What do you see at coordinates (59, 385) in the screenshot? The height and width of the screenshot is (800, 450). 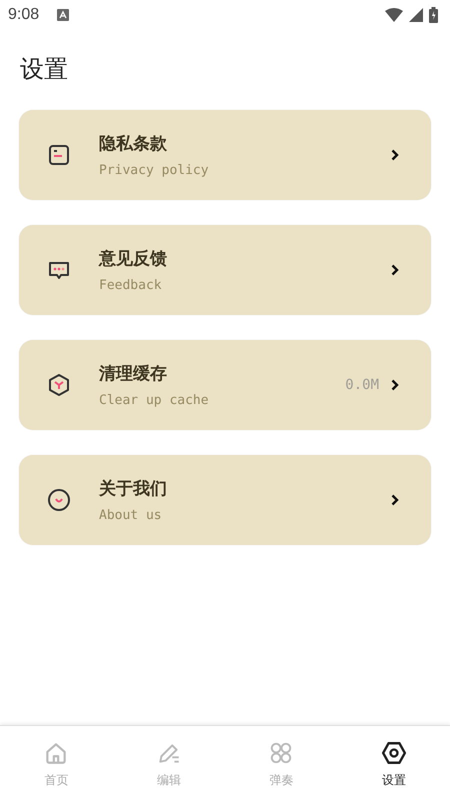 I see `hexagon-icon` at bounding box center [59, 385].